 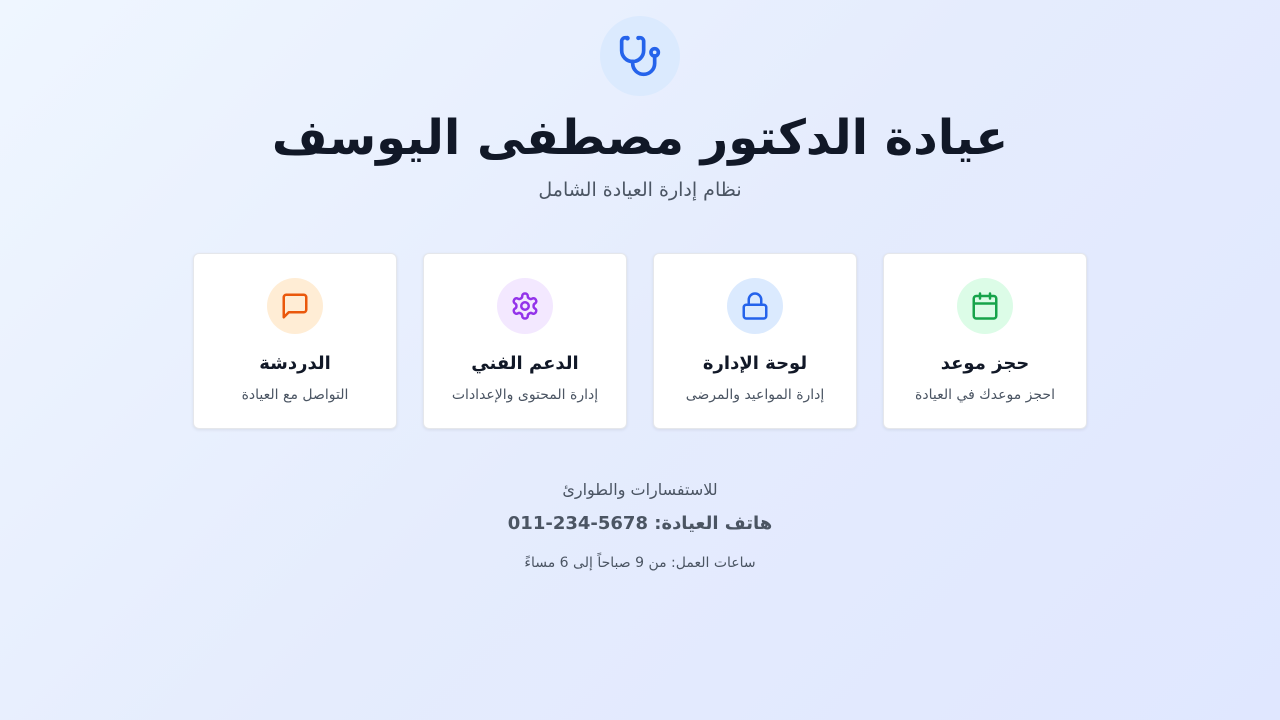 What do you see at coordinates (755, 363) in the screenshot?
I see `card-title: لوحة الإدارة` at bounding box center [755, 363].